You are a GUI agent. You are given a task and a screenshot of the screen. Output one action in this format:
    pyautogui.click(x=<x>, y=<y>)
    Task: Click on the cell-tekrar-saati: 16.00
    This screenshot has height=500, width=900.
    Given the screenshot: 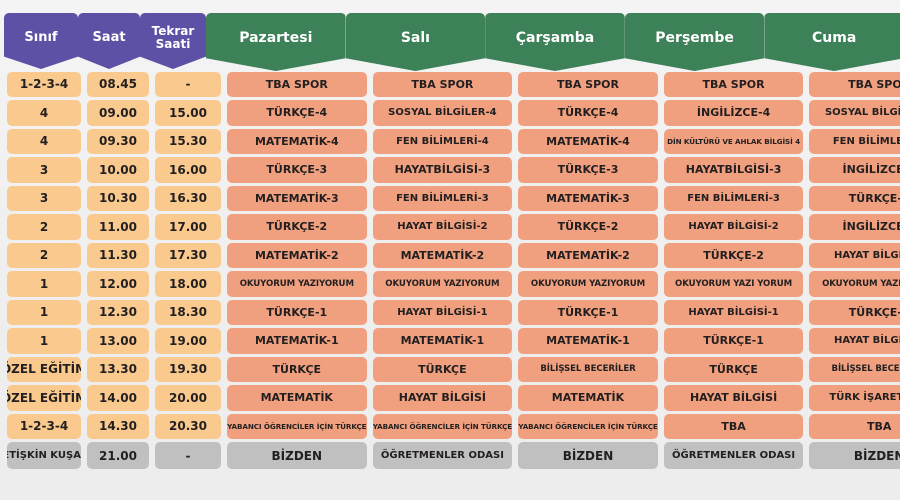 What is the action you would take?
    pyautogui.click(x=188, y=170)
    